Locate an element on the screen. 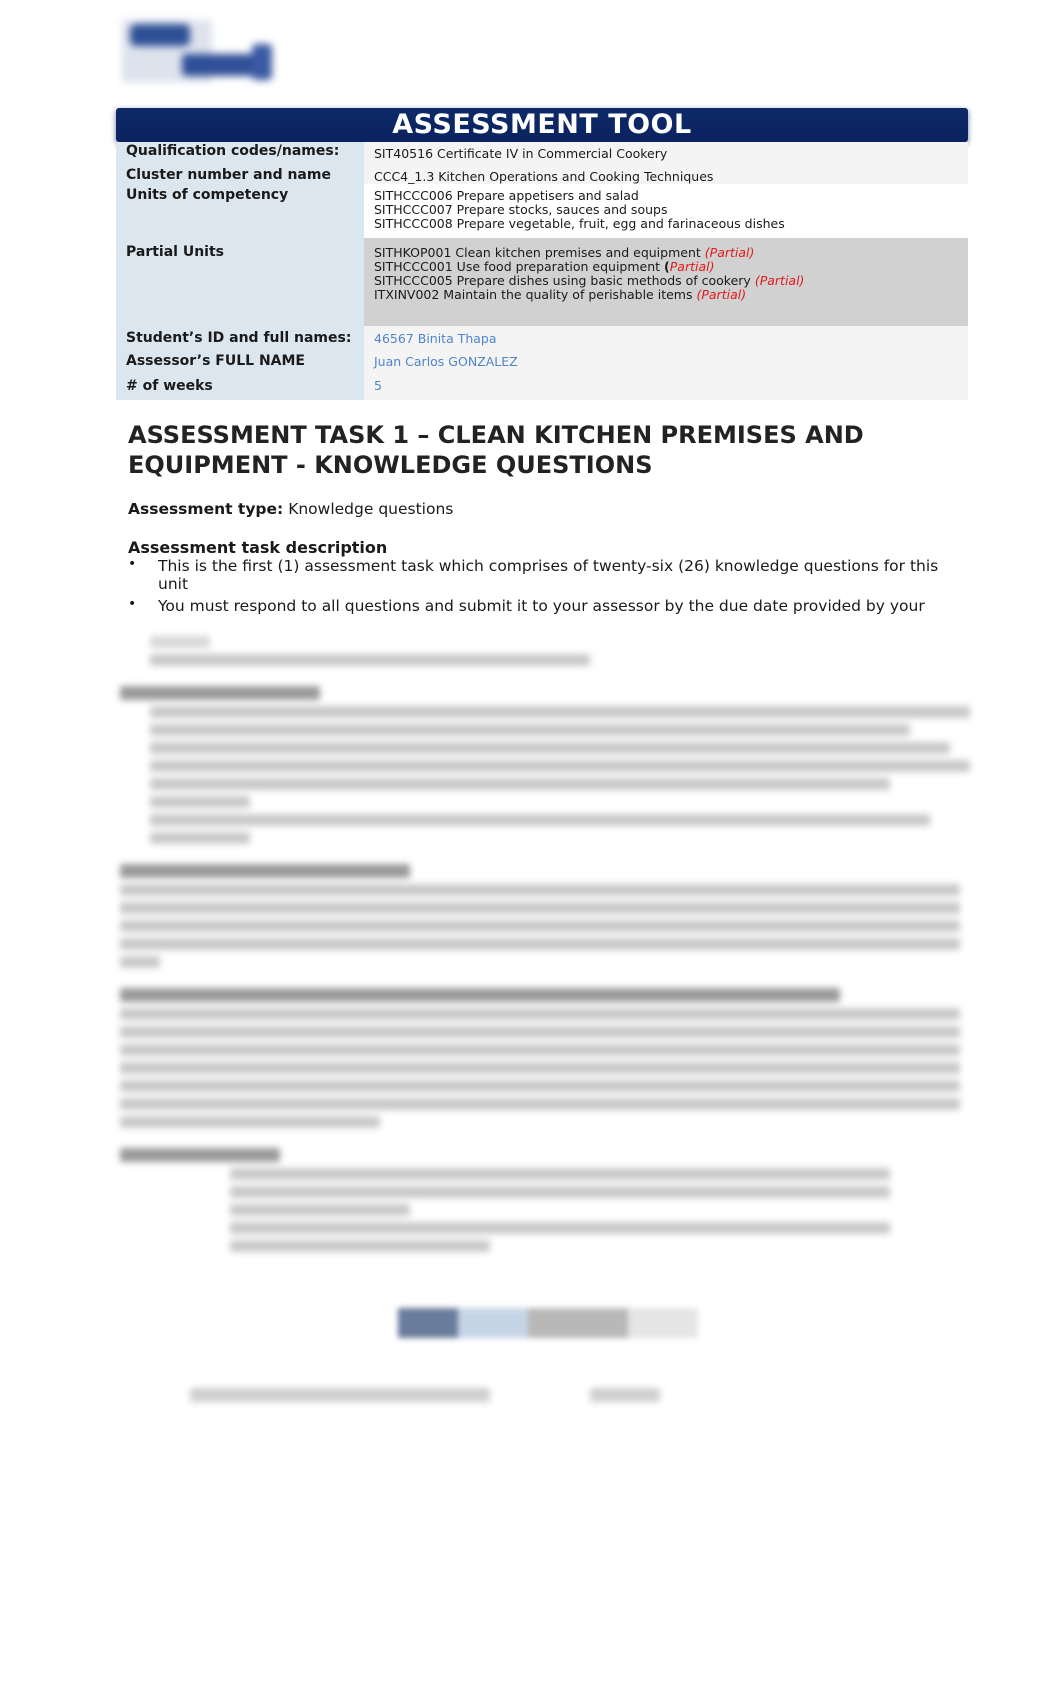  assessment-tool-banner: ASSESSMENT TOOL is located at coordinates (542, 125).